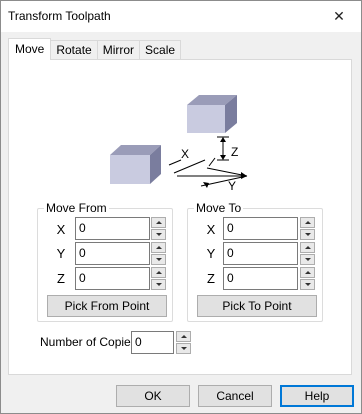  I want to click on help-button: Help, so click(317, 396).